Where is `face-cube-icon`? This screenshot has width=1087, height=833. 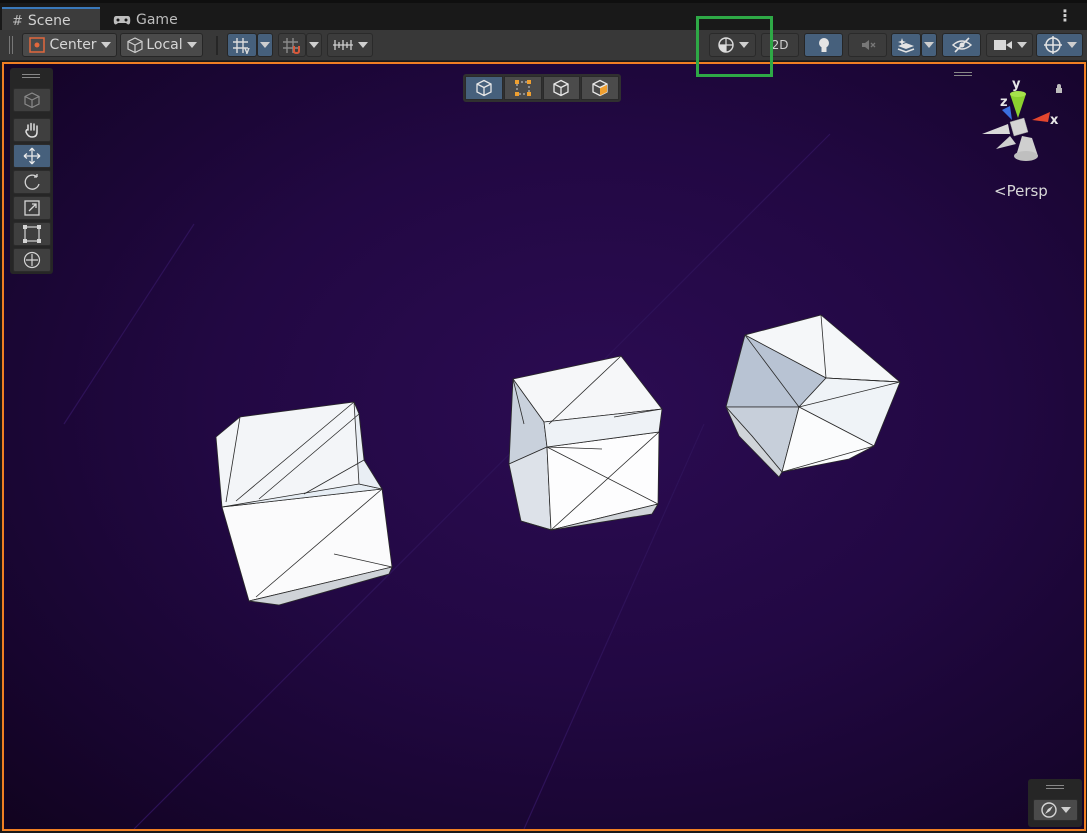 face-cube-icon is located at coordinates (600, 88).